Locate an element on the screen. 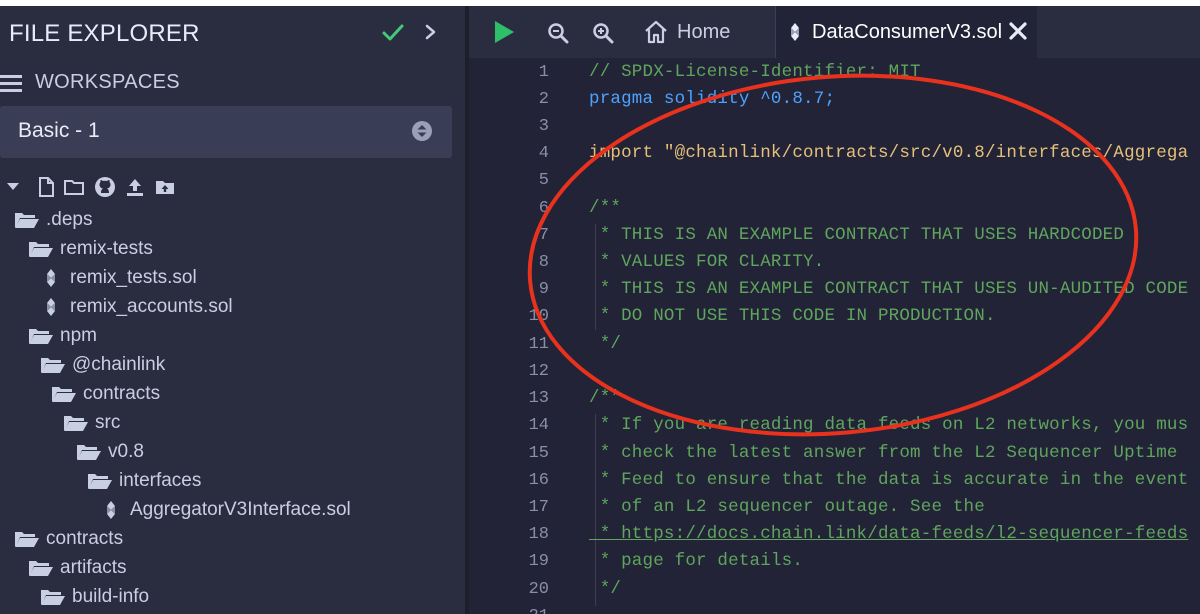  line-number: 10 is located at coordinates (538, 316).